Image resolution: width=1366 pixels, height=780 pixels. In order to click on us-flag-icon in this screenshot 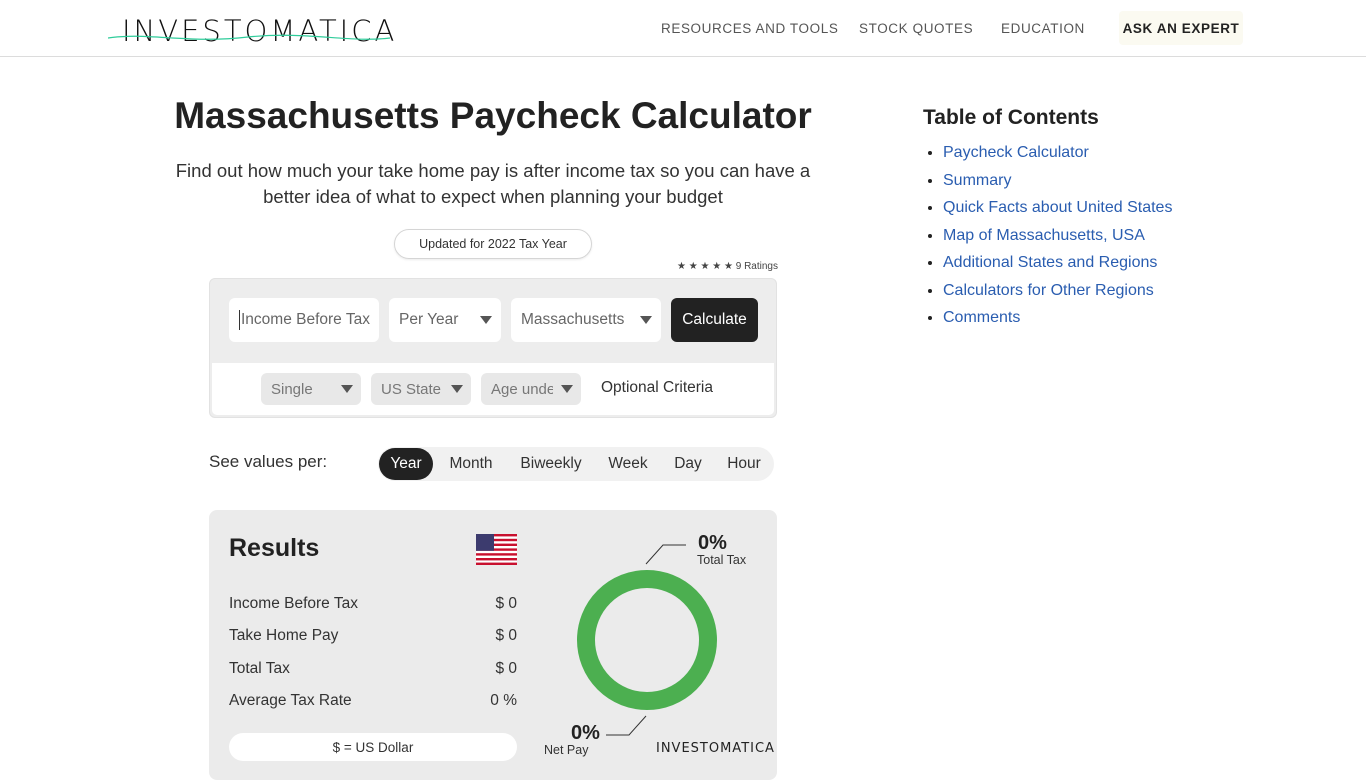, I will do `click(496, 549)`.